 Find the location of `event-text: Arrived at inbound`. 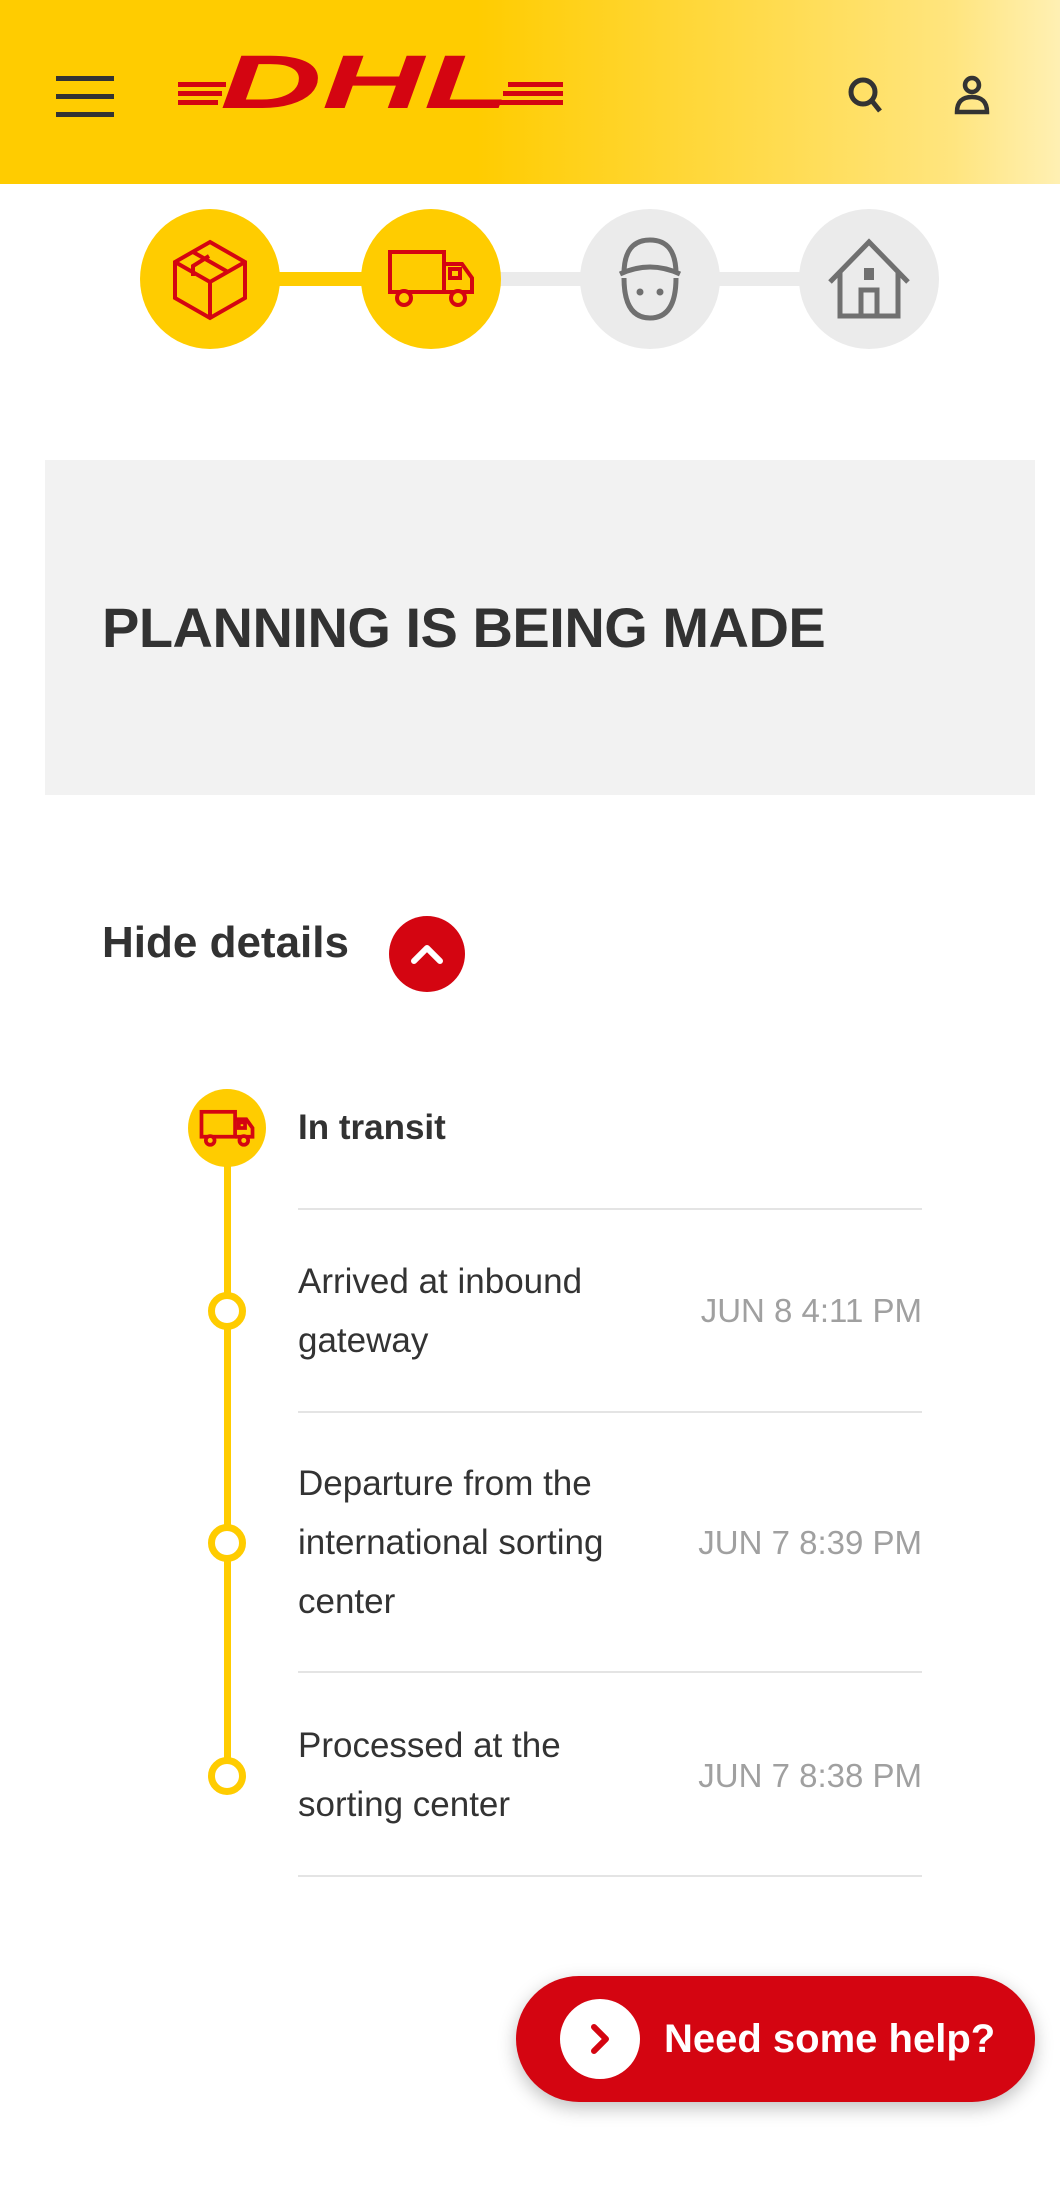

event-text: Arrived at inbound is located at coordinates (440, 1281).